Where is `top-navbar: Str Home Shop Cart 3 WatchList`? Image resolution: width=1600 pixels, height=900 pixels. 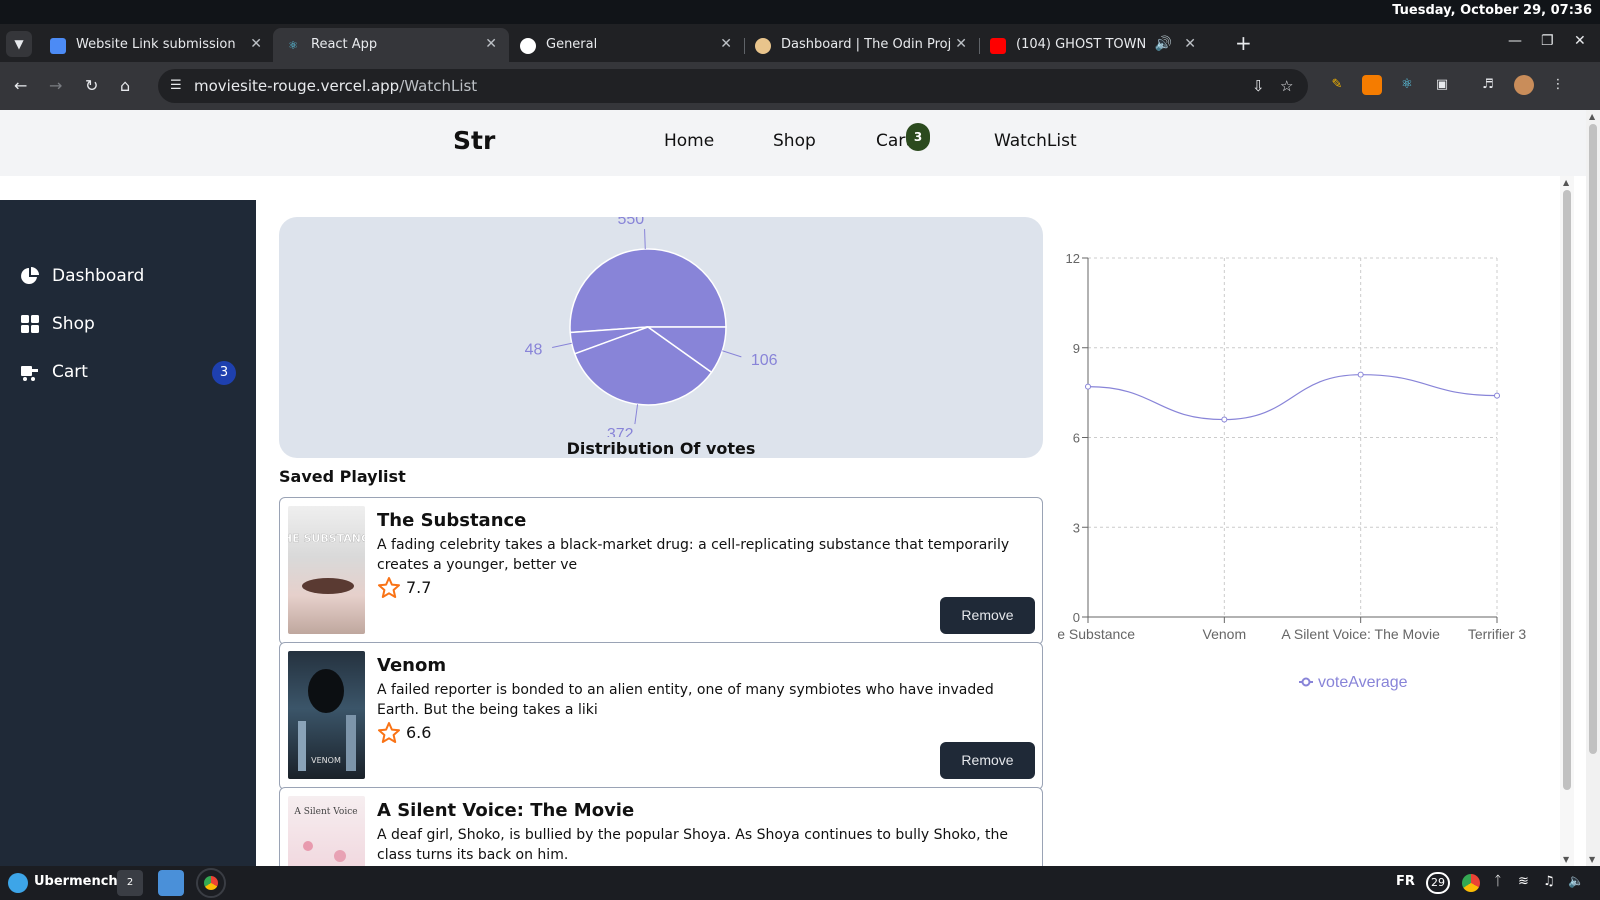 top-navbar: Str Home Shop Cart 3 WatchList is located at coordinates (793, 143).